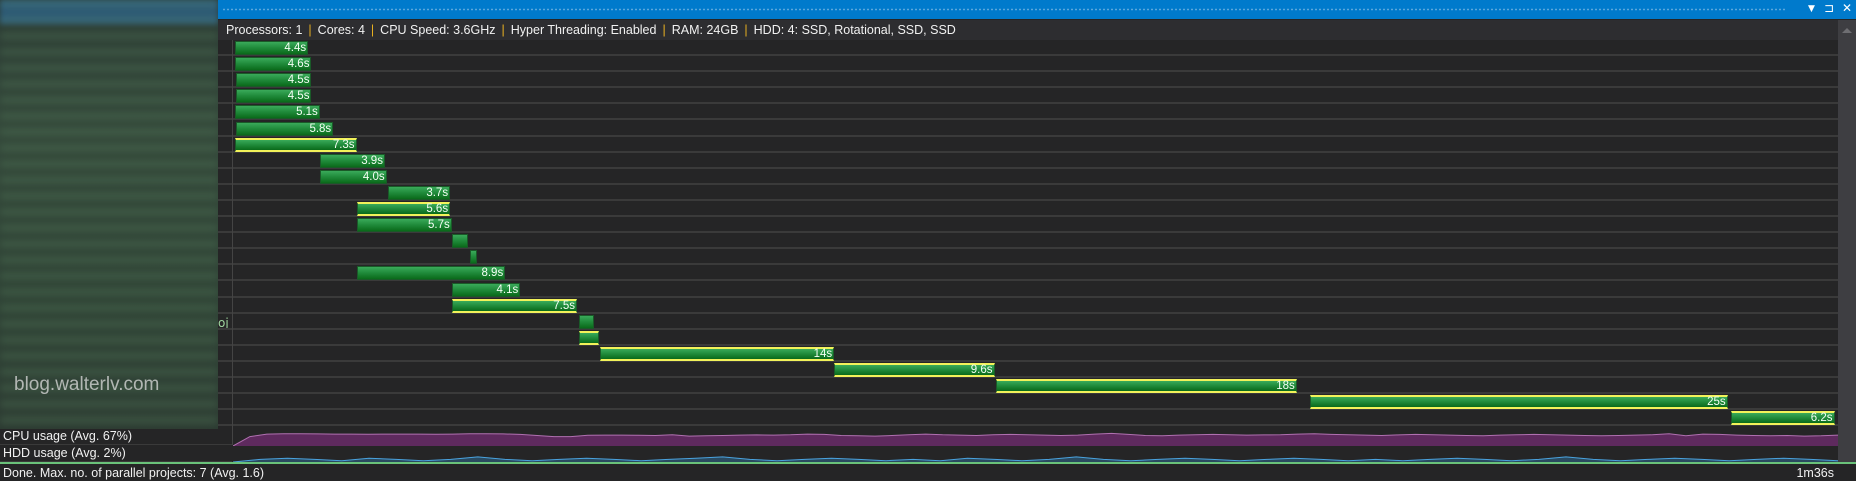 The width and height of the screenshot is (1856, 481). Describe the element at coordinates (1035, 459) in the screenshot. I see `hdd-usage-graph` at that location.